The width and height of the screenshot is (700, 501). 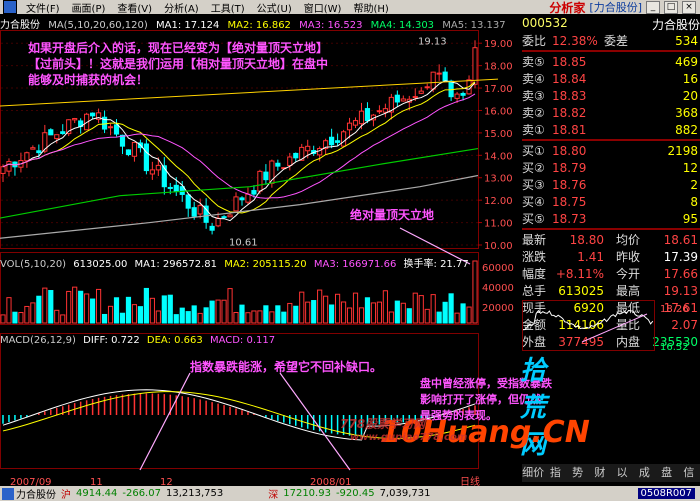 What do you see at coordinates (611, 184) in the screenshot?
I see `buy-row: 买③ 18.76 2` at bounding box center [611, 184].